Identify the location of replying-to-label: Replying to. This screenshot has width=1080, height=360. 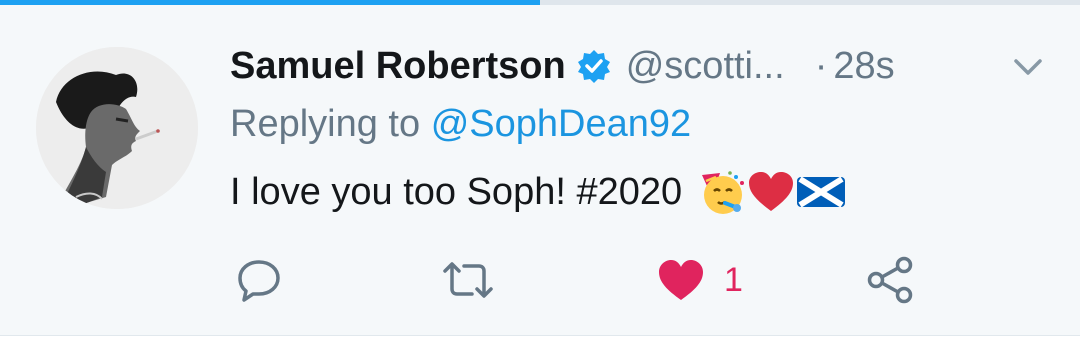
(325, 124).